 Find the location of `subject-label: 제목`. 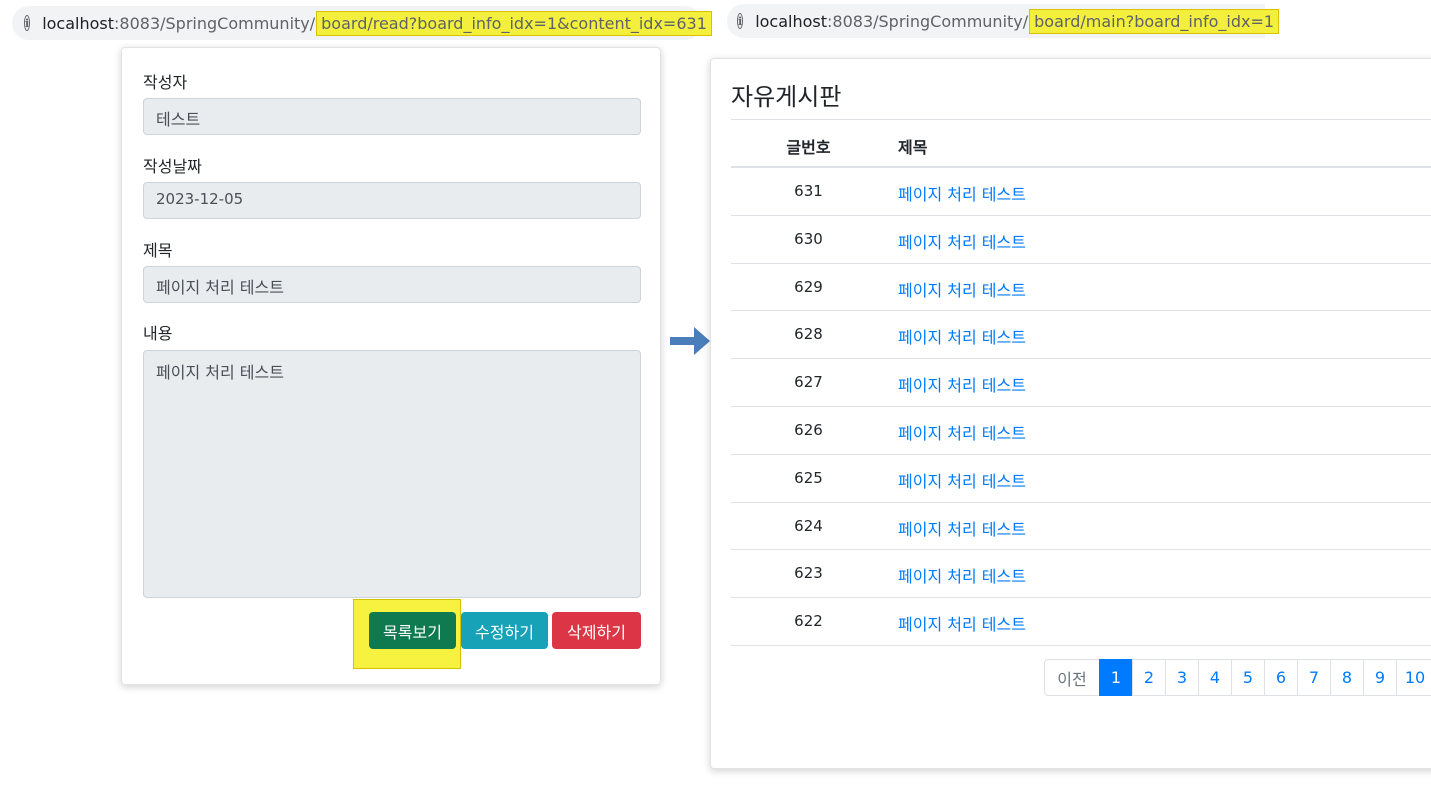

subject-label: 제목 is located at coordinates (158, 250).